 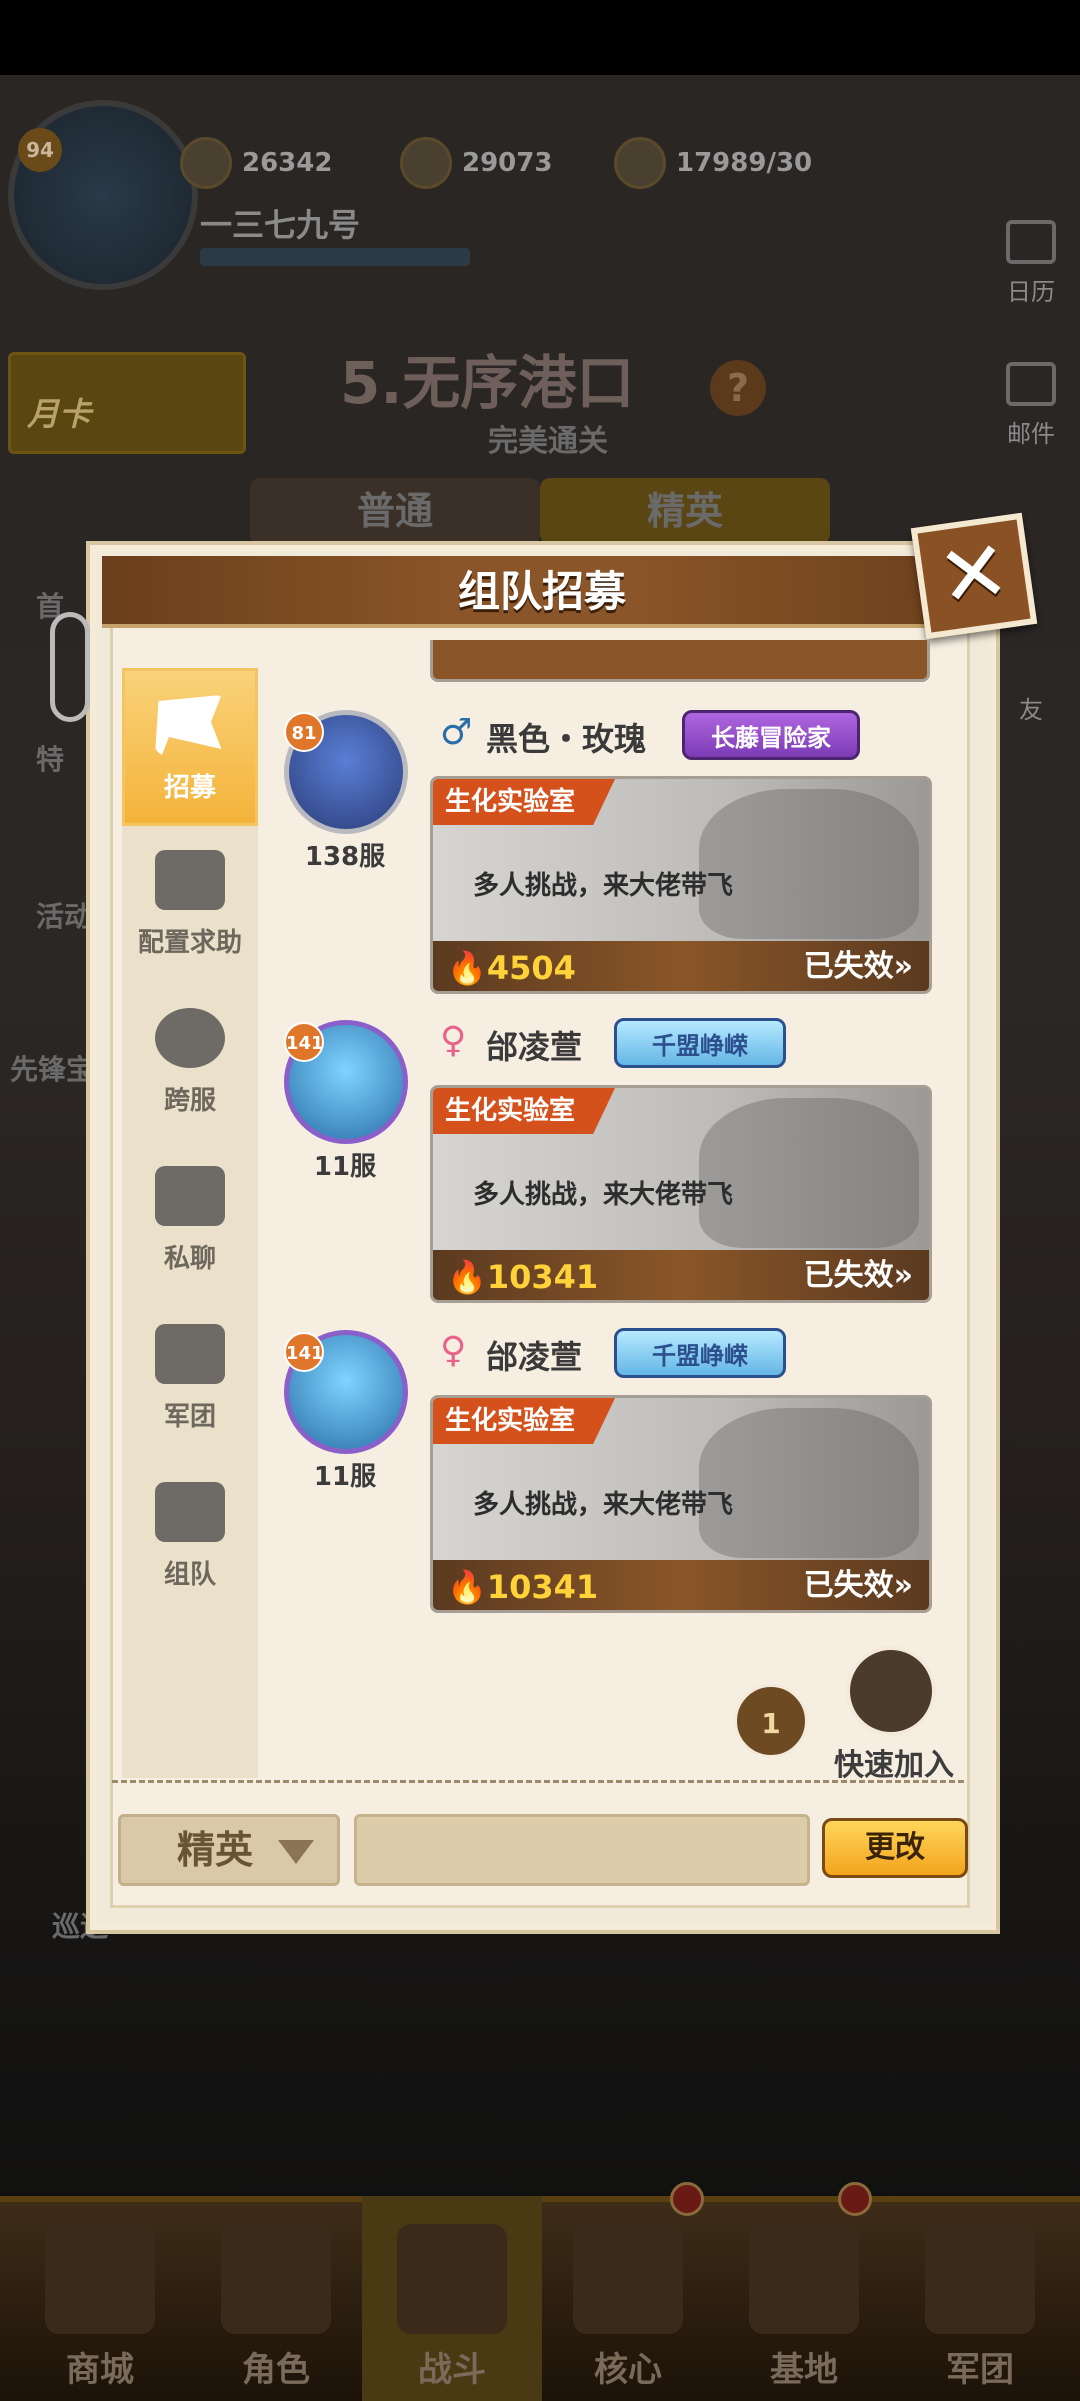 I want to click on stage-title: 5.无序港口, so click(x=487, y=383).